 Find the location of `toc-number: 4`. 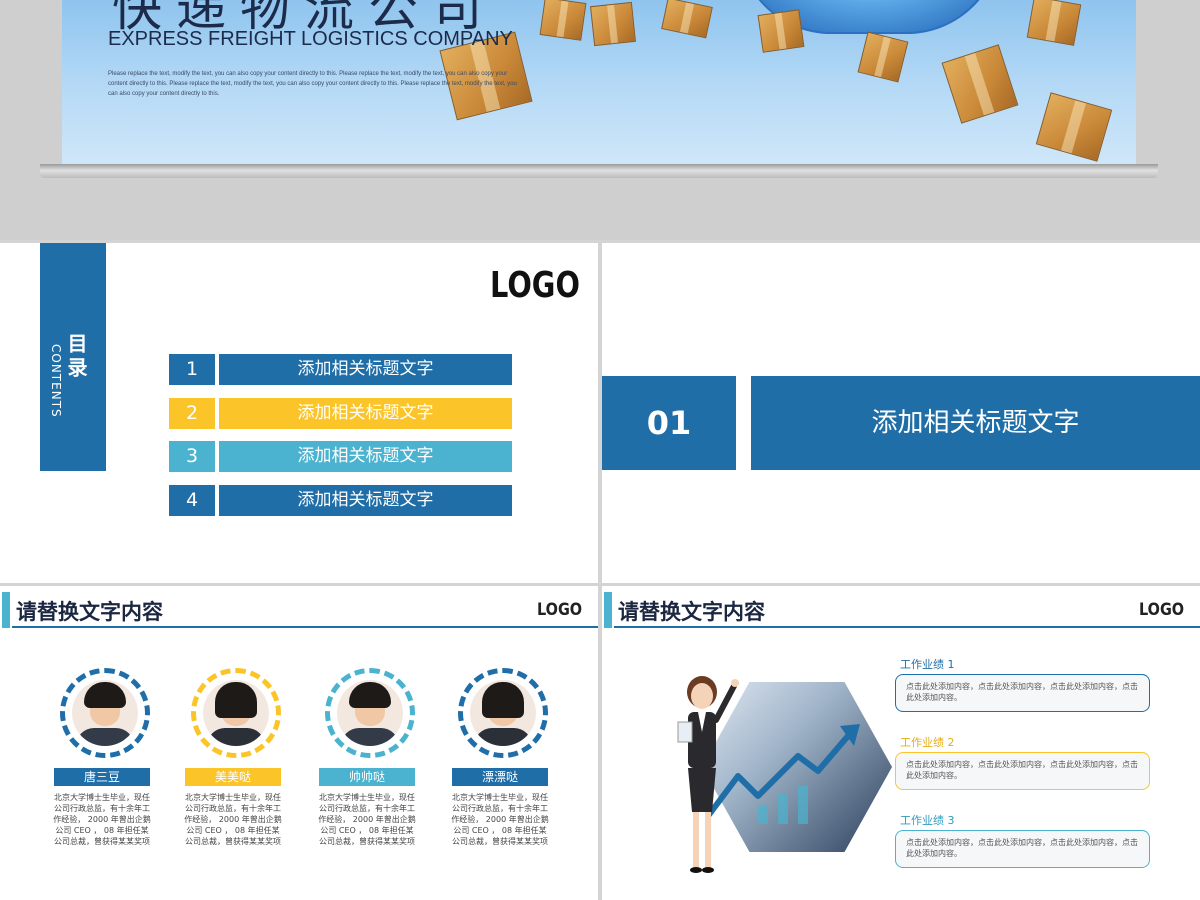

toc-number: 4 is located at coordinates (192, 500).